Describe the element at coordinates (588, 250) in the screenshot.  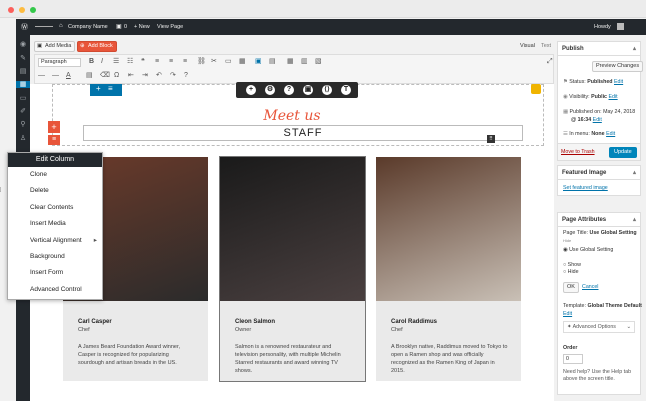
I see `radio-global: ◉ Use Global Setting` at that location.